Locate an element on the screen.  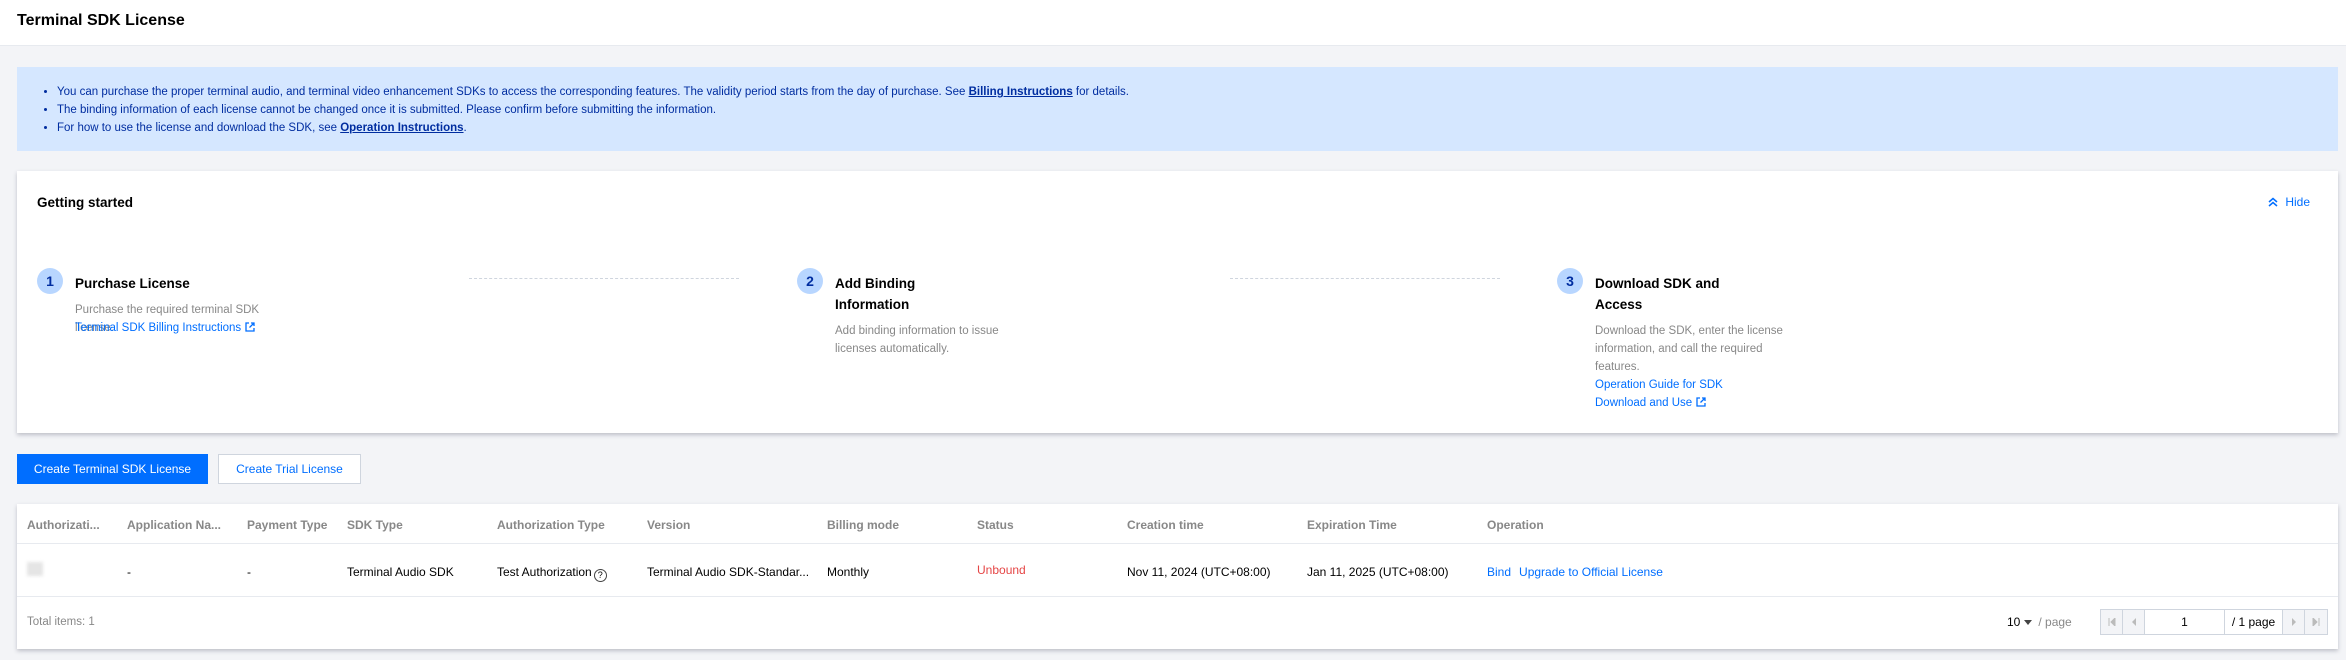
last-page-icon is located at coordinates (2316, 622).